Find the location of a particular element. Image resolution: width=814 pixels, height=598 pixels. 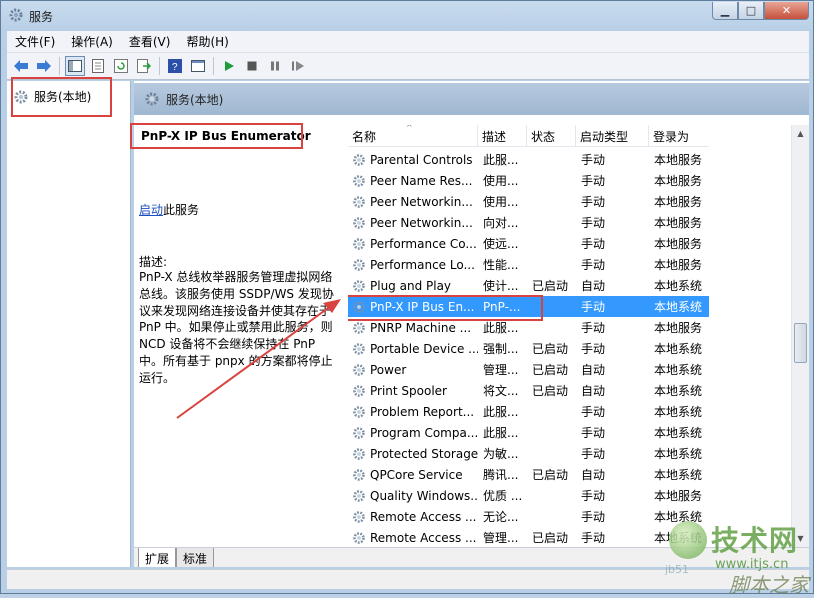

table-row: Power 管理... 已启动 自动 本地系统 is located at coordinates (528, 369).